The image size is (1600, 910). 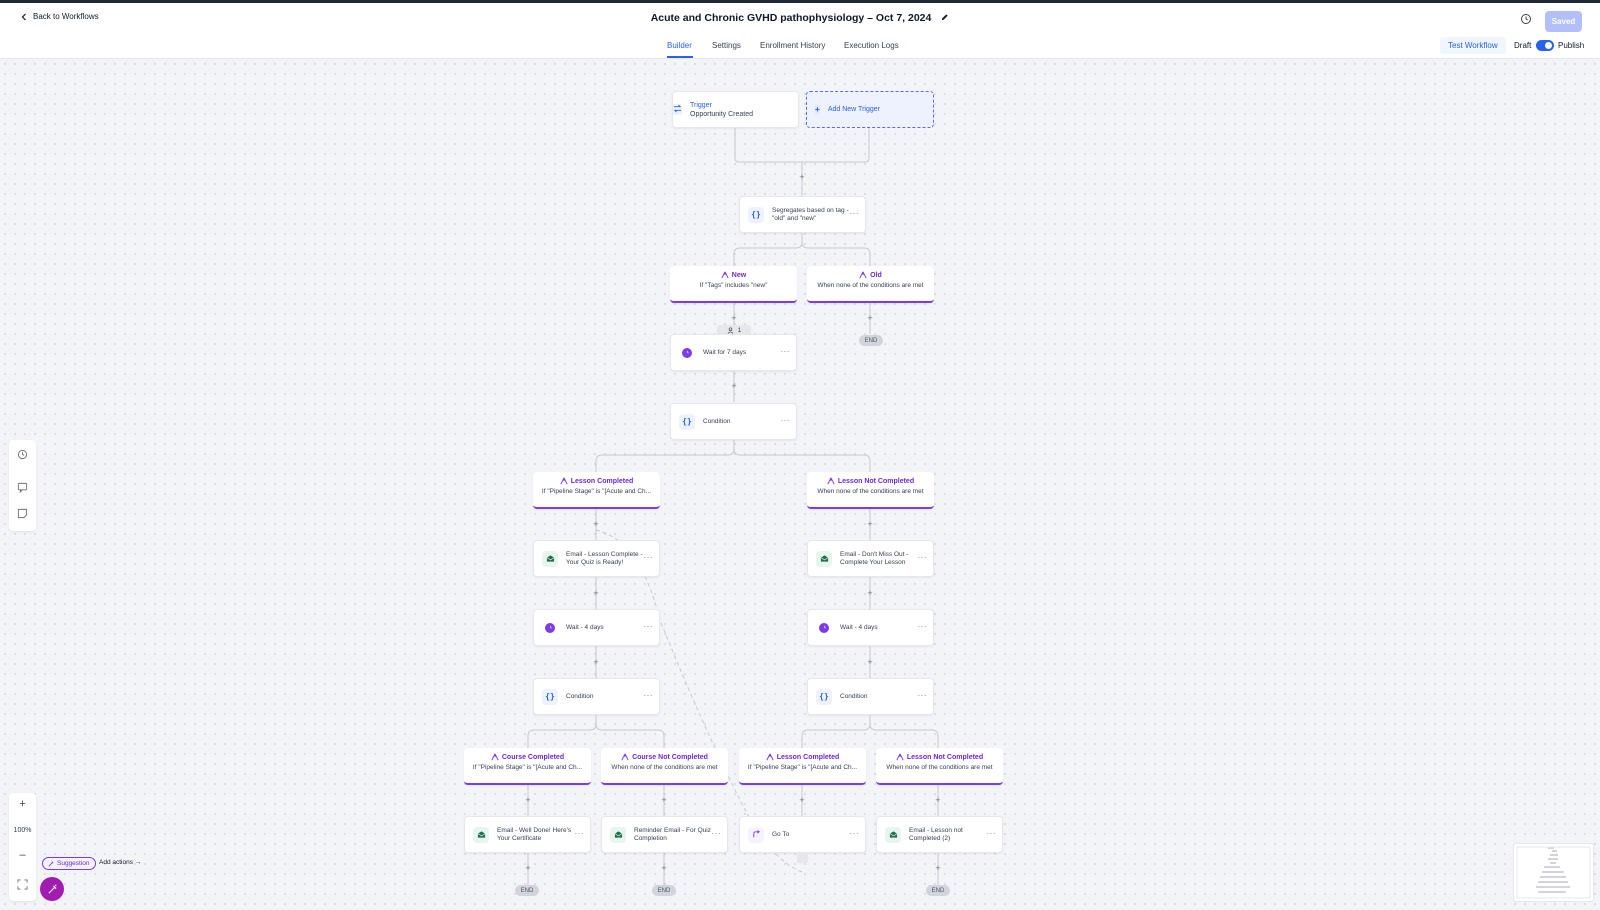 What do you see at coordinates (120, 862) in the screenshot?
I see `add-actions-link: Add actions →` at bounding box center [120, 862].